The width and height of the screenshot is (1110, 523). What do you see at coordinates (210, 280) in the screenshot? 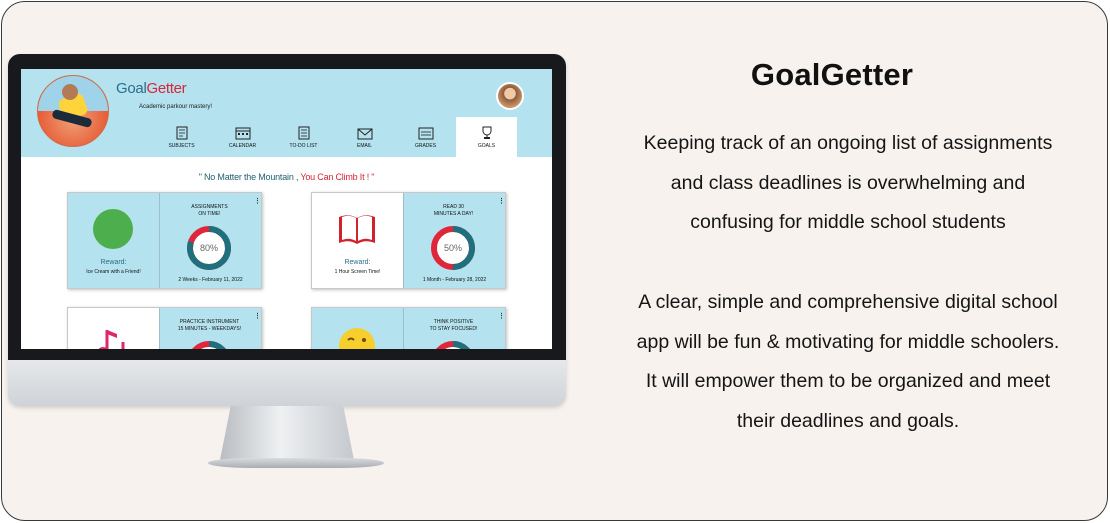
I see `goal-period: 2 Weeks - February 11, 2022` at bounding box center [210, 280].